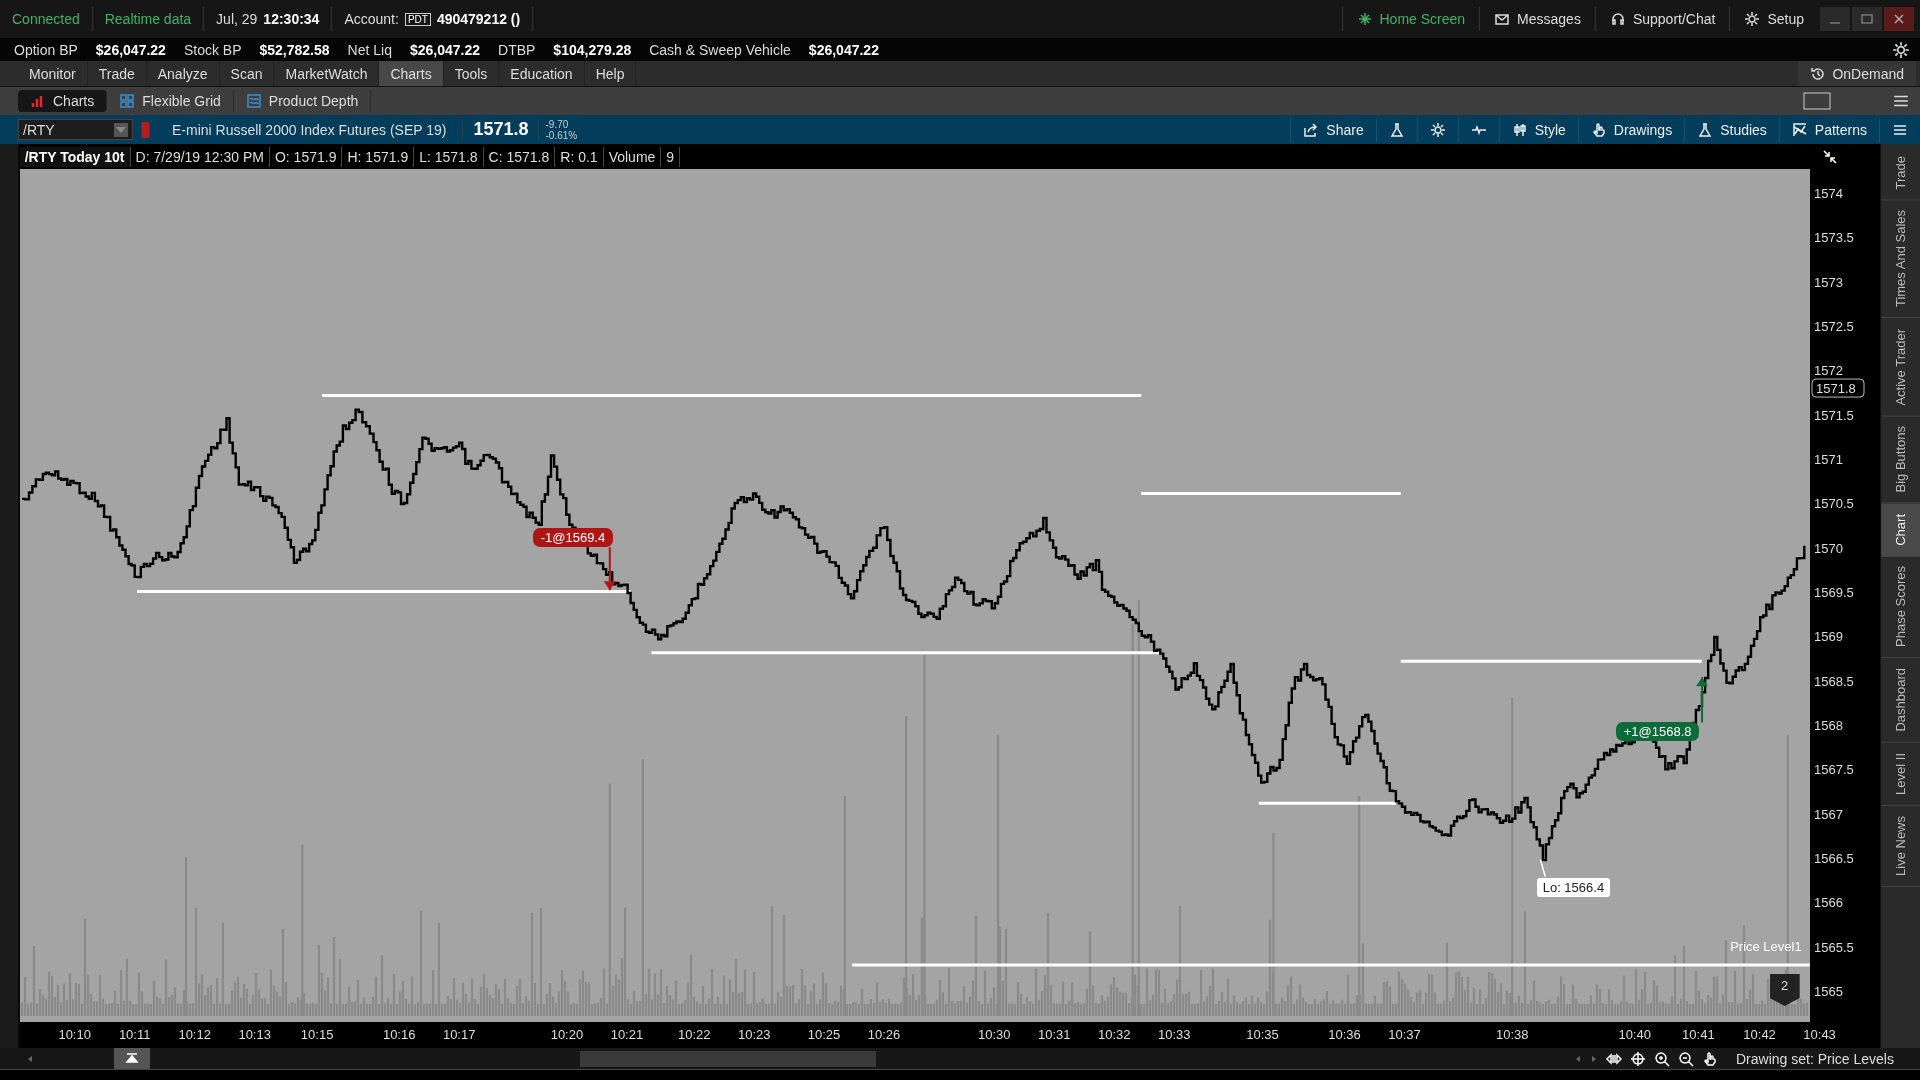 The height and width of the screenshot is (1080, 1920). I want to click on ondemand-button: OnDemand, so click(1857, 73).